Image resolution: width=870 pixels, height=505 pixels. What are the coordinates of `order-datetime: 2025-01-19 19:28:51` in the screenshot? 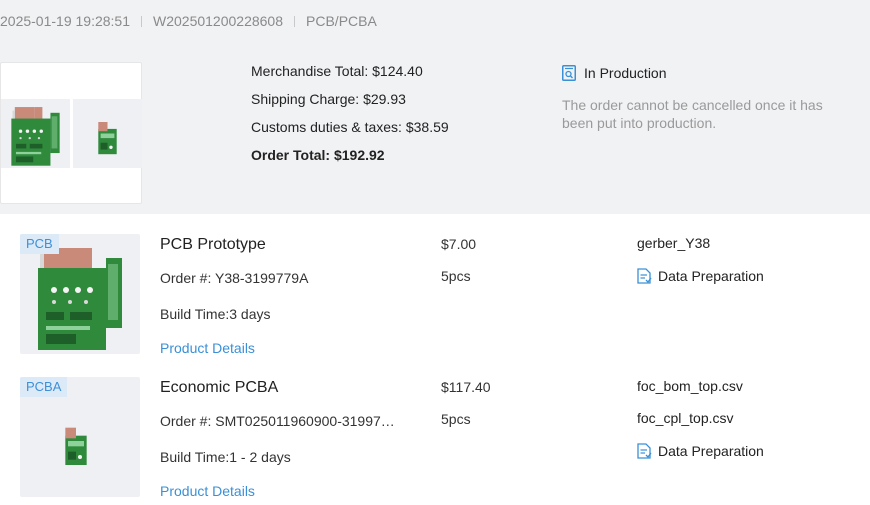 It's located at (65, 21).